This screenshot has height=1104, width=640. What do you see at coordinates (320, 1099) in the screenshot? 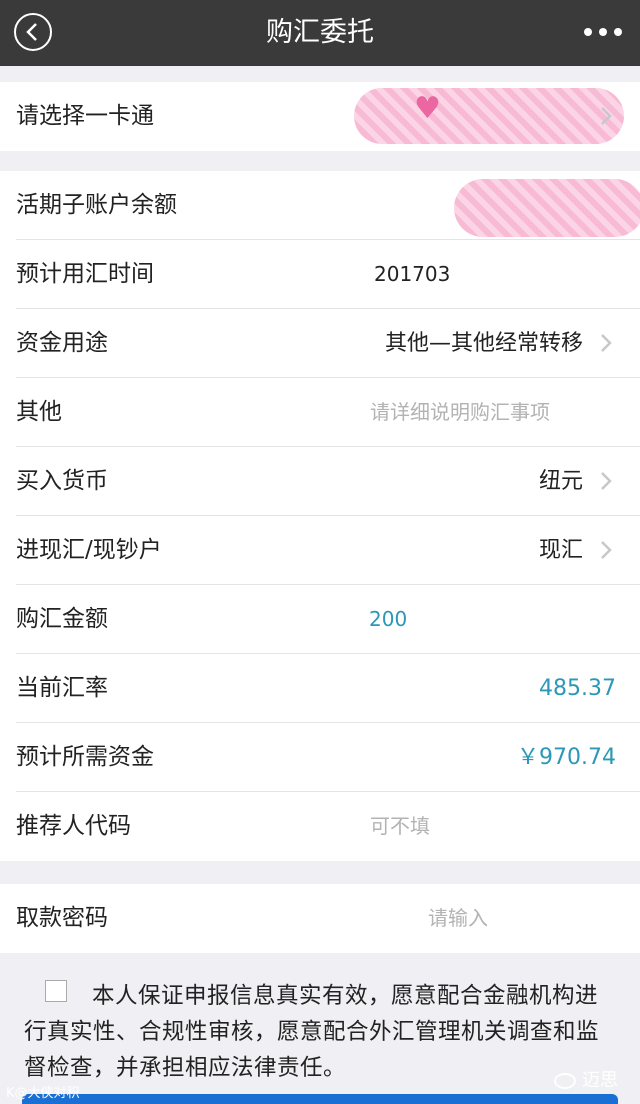
I see `submit-button` at bounding box center [320, 1099].